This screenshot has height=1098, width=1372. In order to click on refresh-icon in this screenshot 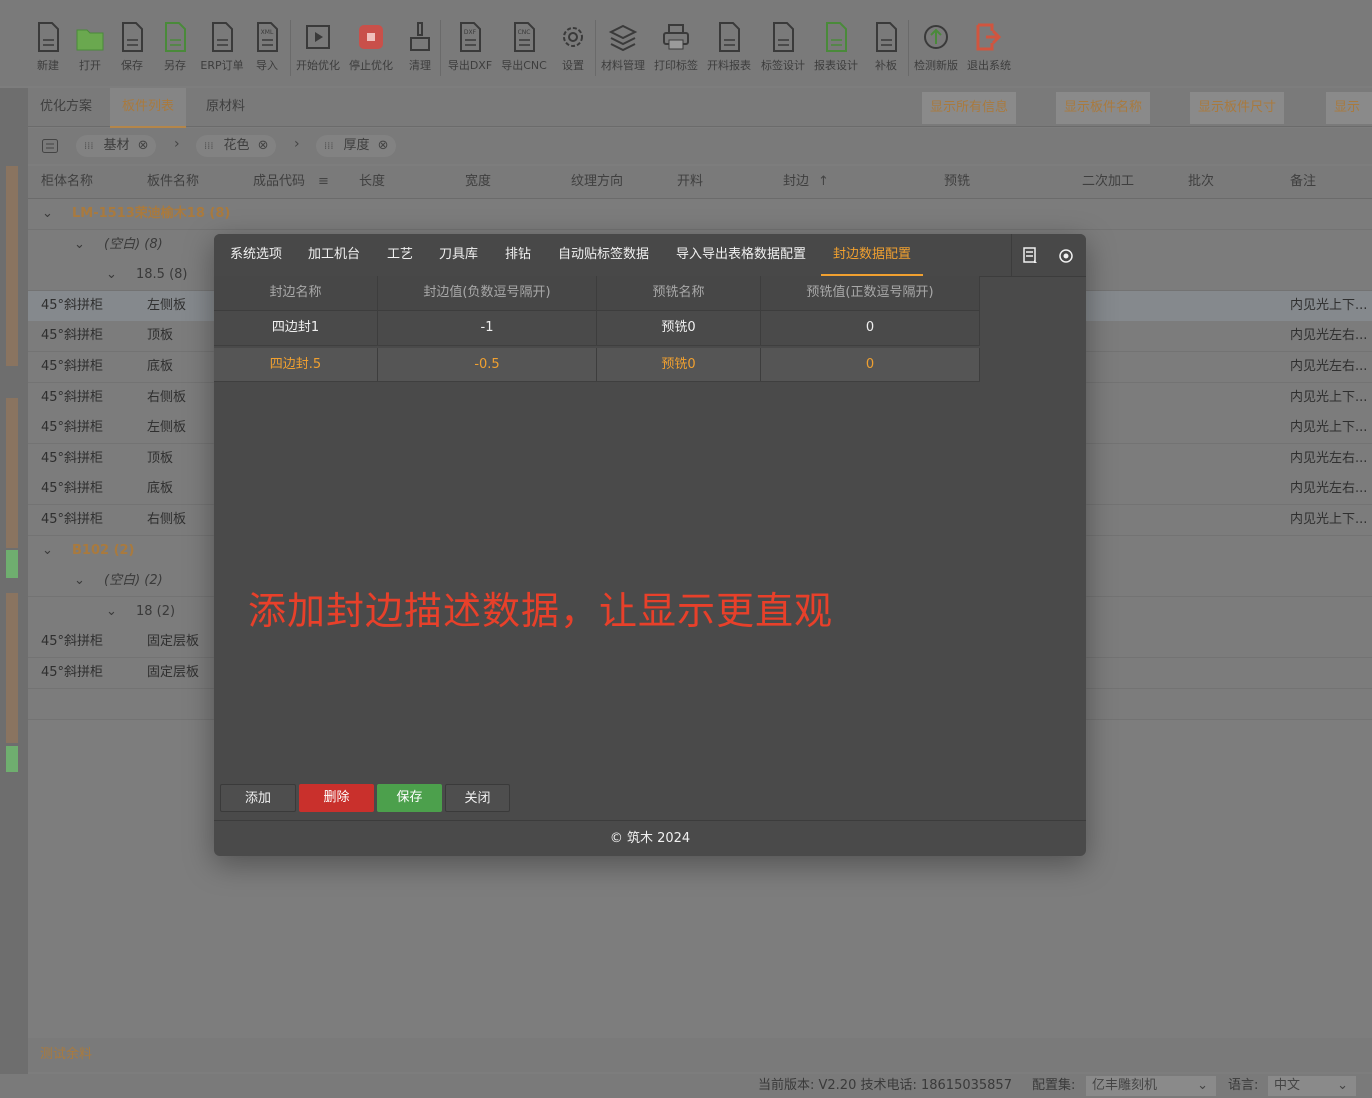, I will do `click(1066, 256)`.